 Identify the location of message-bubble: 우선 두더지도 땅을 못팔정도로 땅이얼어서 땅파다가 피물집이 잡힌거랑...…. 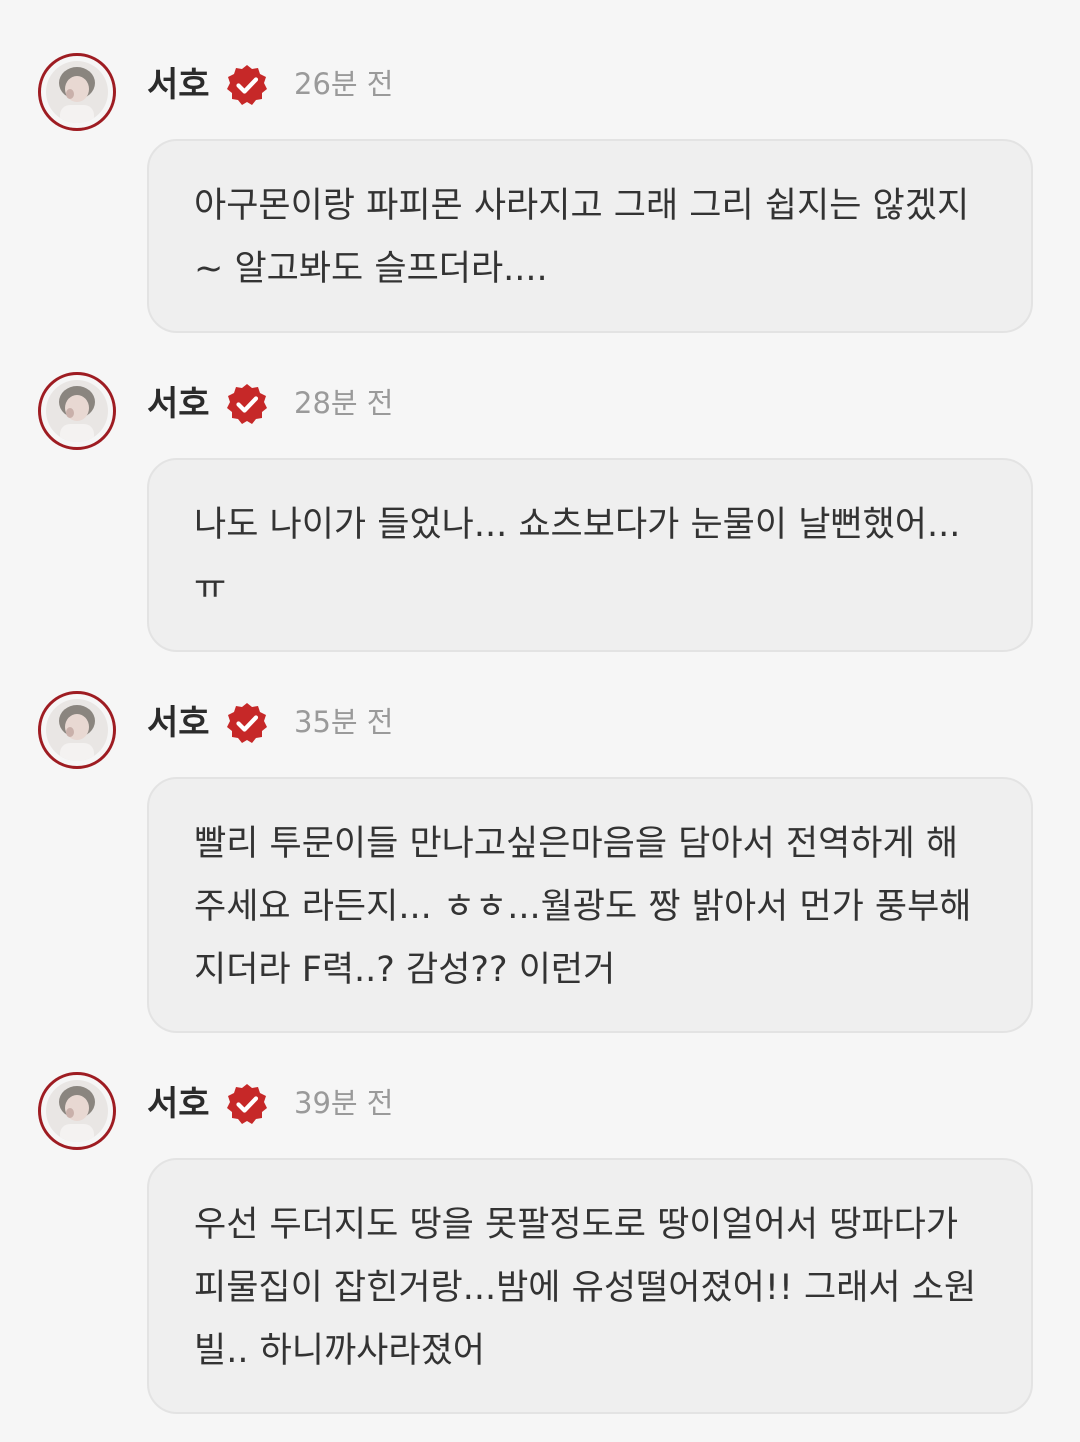
(590, 1286).